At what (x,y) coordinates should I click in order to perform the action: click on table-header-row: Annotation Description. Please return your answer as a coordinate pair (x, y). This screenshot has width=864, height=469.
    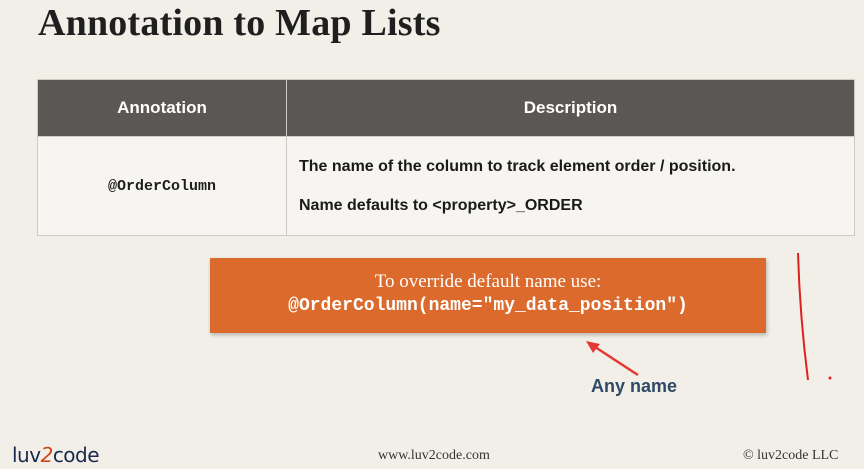
    Looking at the image, I should click on (446, 108).